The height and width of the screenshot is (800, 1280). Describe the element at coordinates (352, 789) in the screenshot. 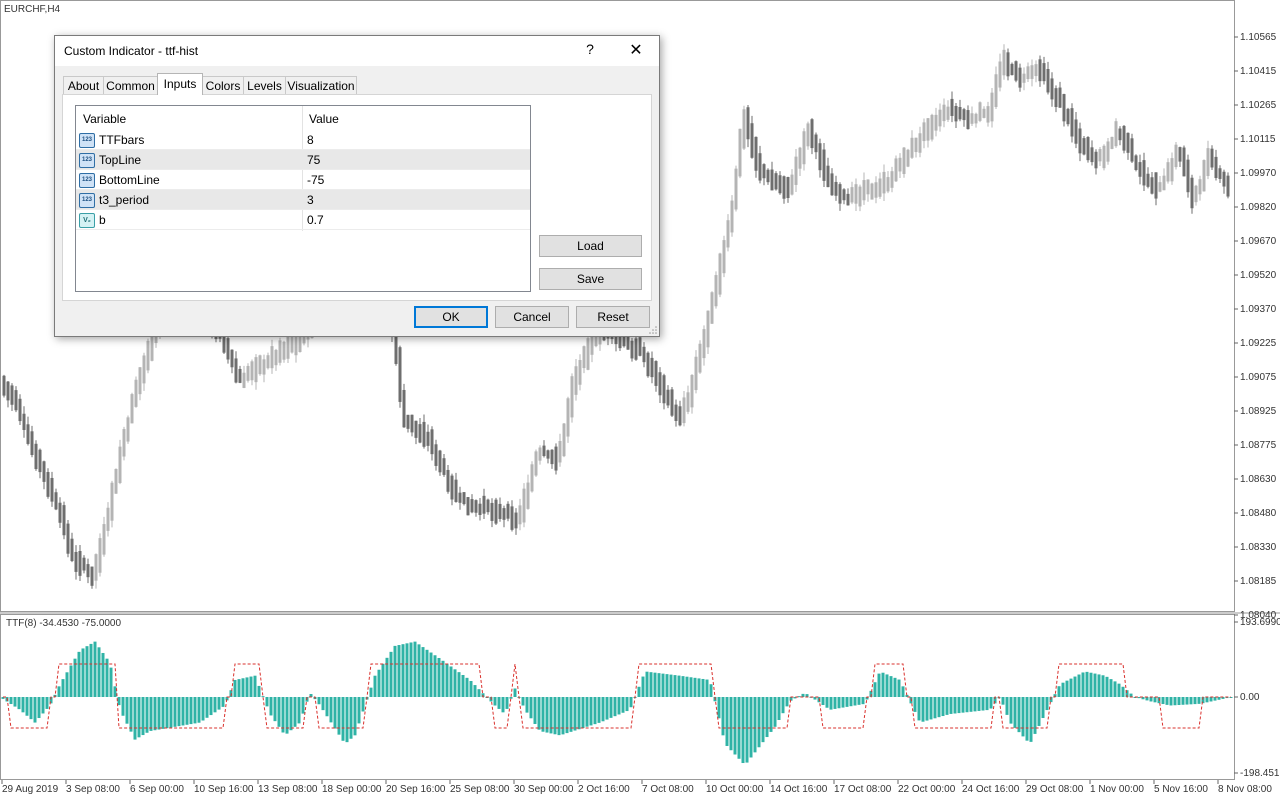

I see `time-tick-label: 18 Sep 00:00` at that location.